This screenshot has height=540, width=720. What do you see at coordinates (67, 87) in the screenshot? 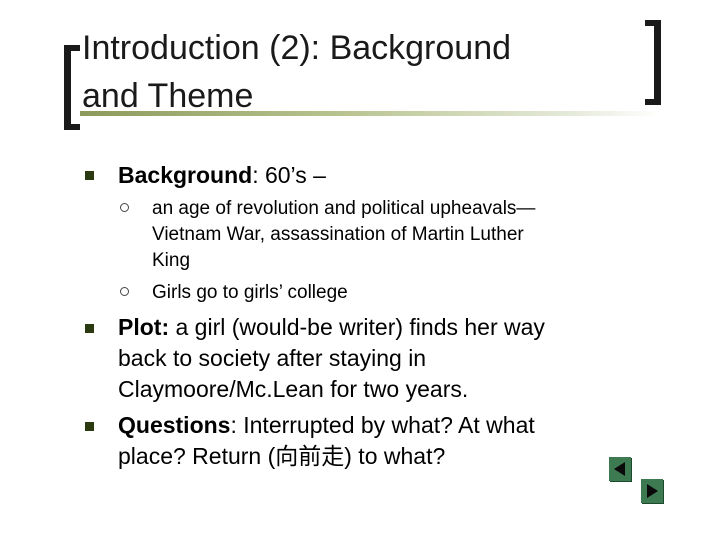
I see `left-bracket-decoration` at bounding box center [67, 87].